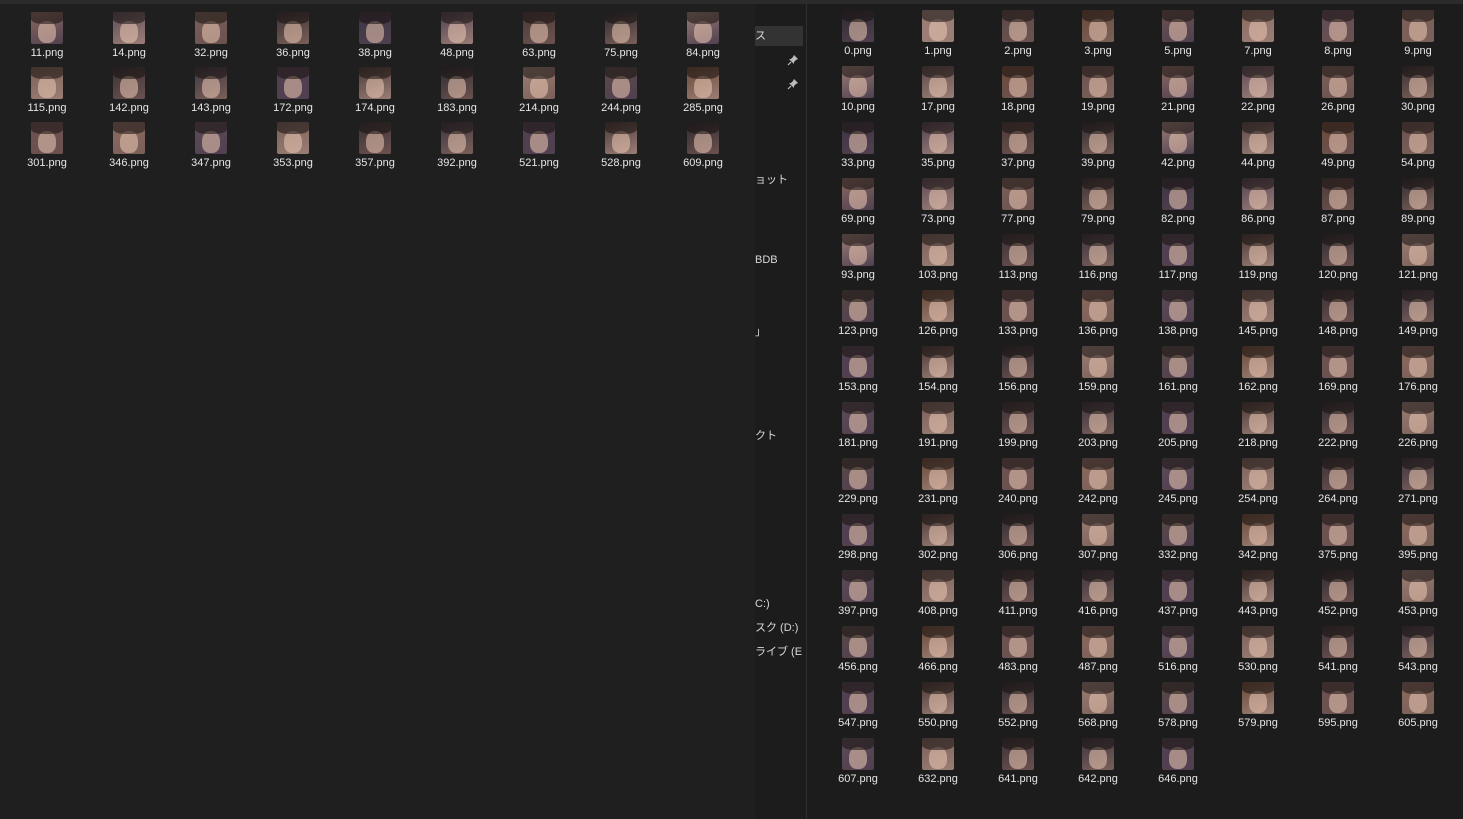 Image resolution: width=1463 pixels, height=819 pixels. Describe the element at coordinates (375, 94) in the screenshot. I see `file-item: 174.png` at that location.